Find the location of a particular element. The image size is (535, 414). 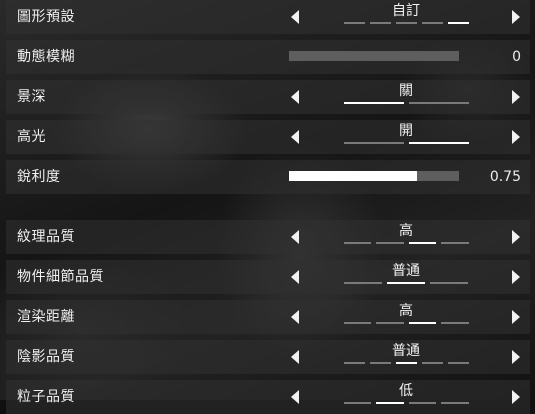

setting-label: 物件細節品質 is located at coordinates (60, 277).